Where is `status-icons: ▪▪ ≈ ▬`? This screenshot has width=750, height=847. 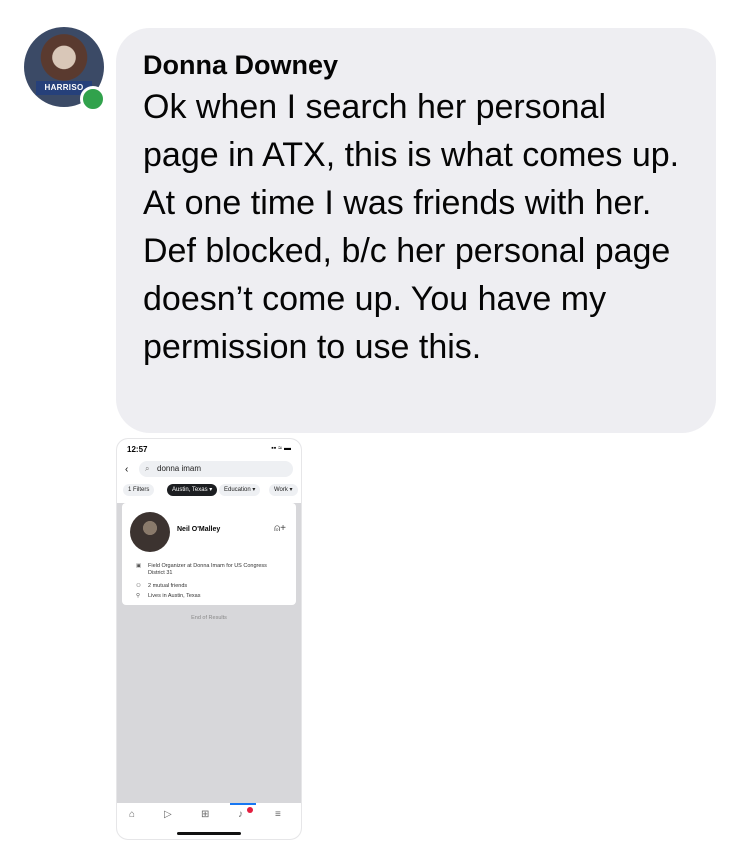
status-icons: ▪▪ ≈ ▬ is located at coordinates (281, 448).